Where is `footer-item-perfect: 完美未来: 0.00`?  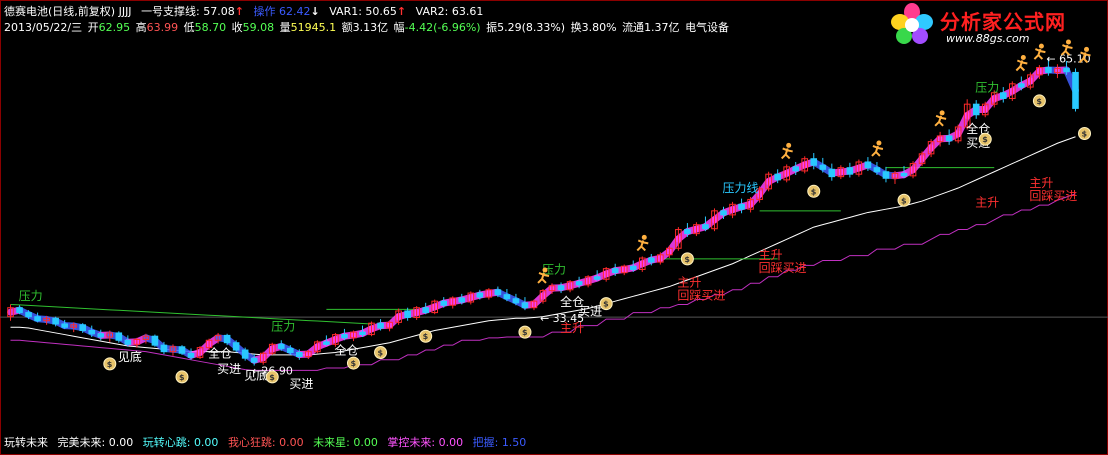 footer-item-perfect: 完美未来: 0.00 is located at coordinates (96, 442).